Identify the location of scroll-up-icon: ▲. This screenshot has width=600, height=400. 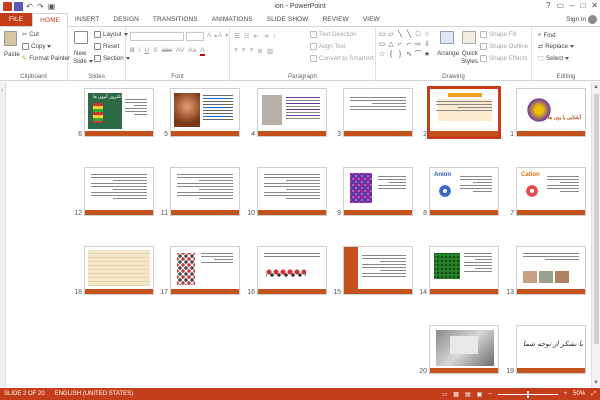
(596, 87).